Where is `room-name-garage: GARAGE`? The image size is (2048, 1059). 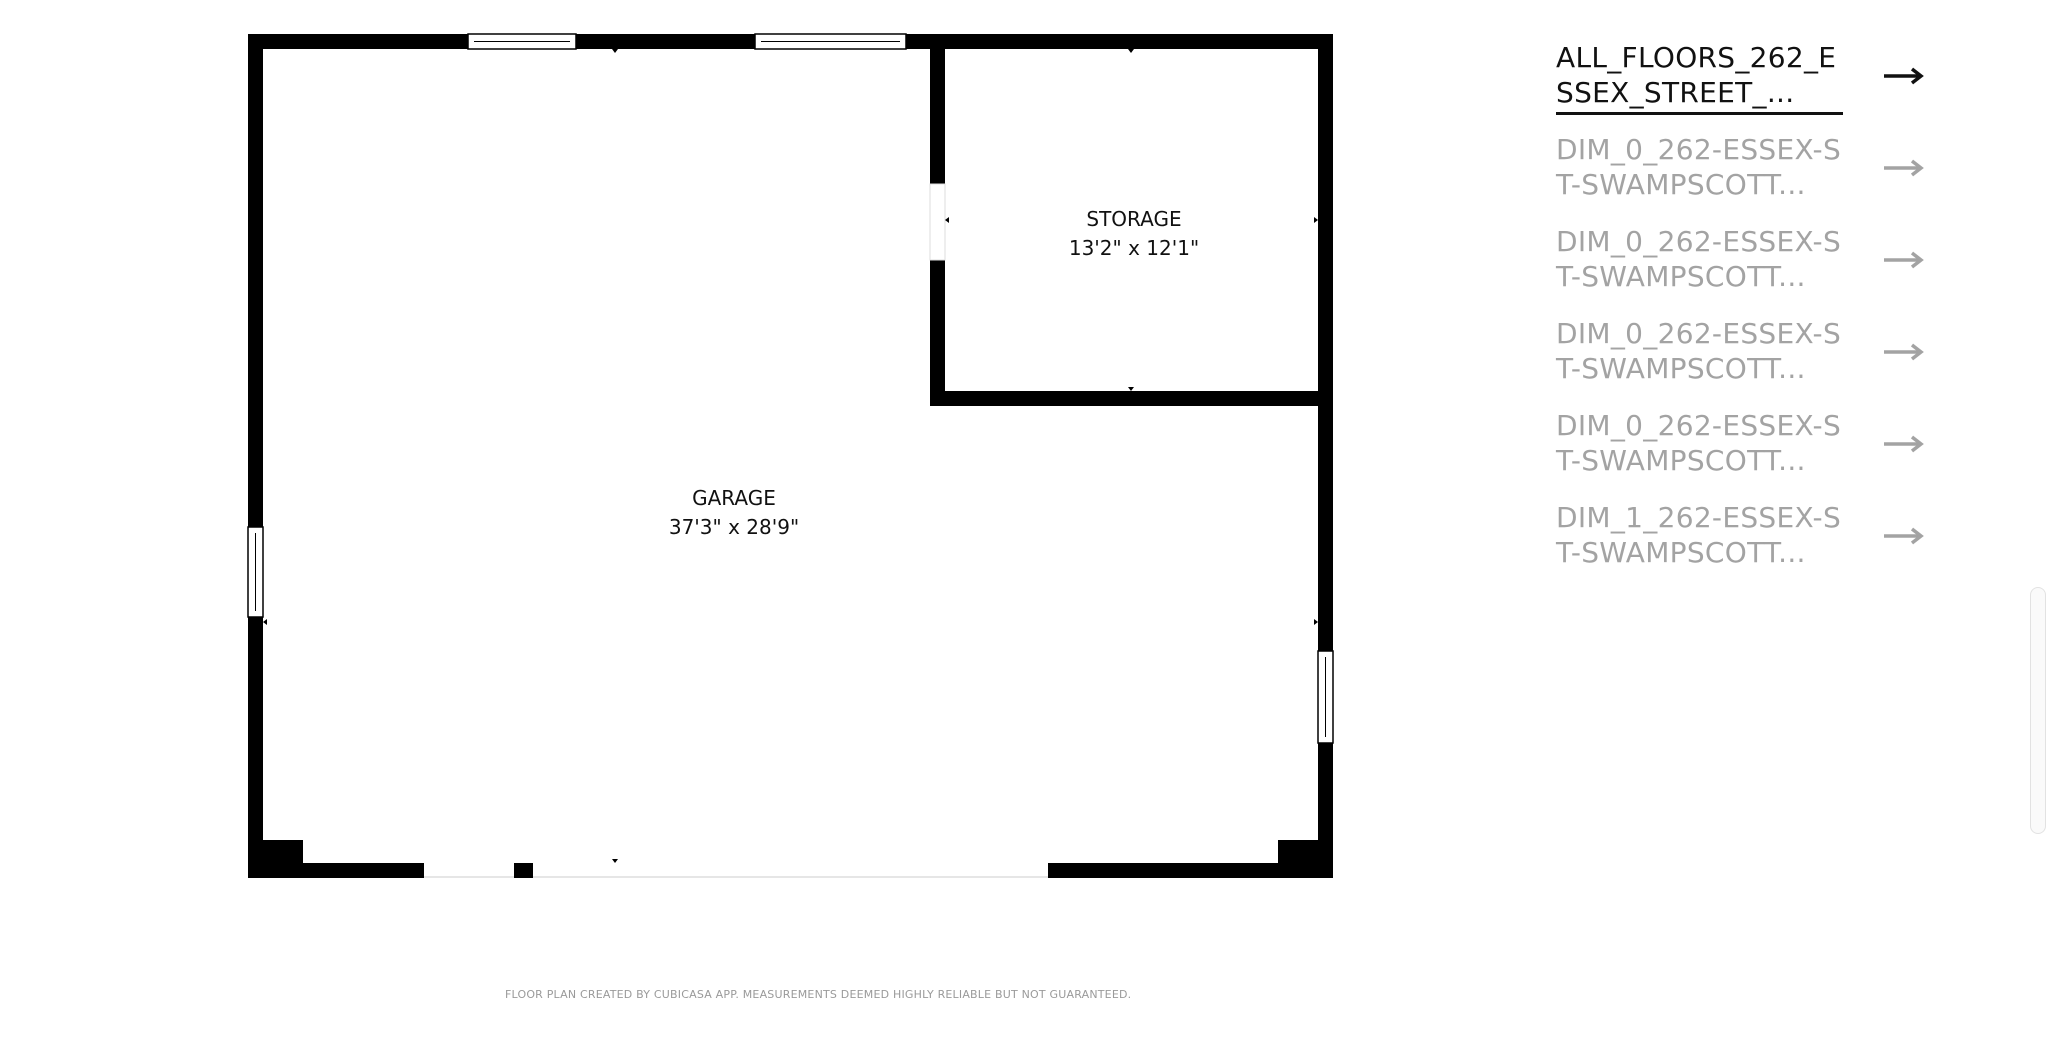 room-name-garage: GARAGE is located at coordinates (734, 498).